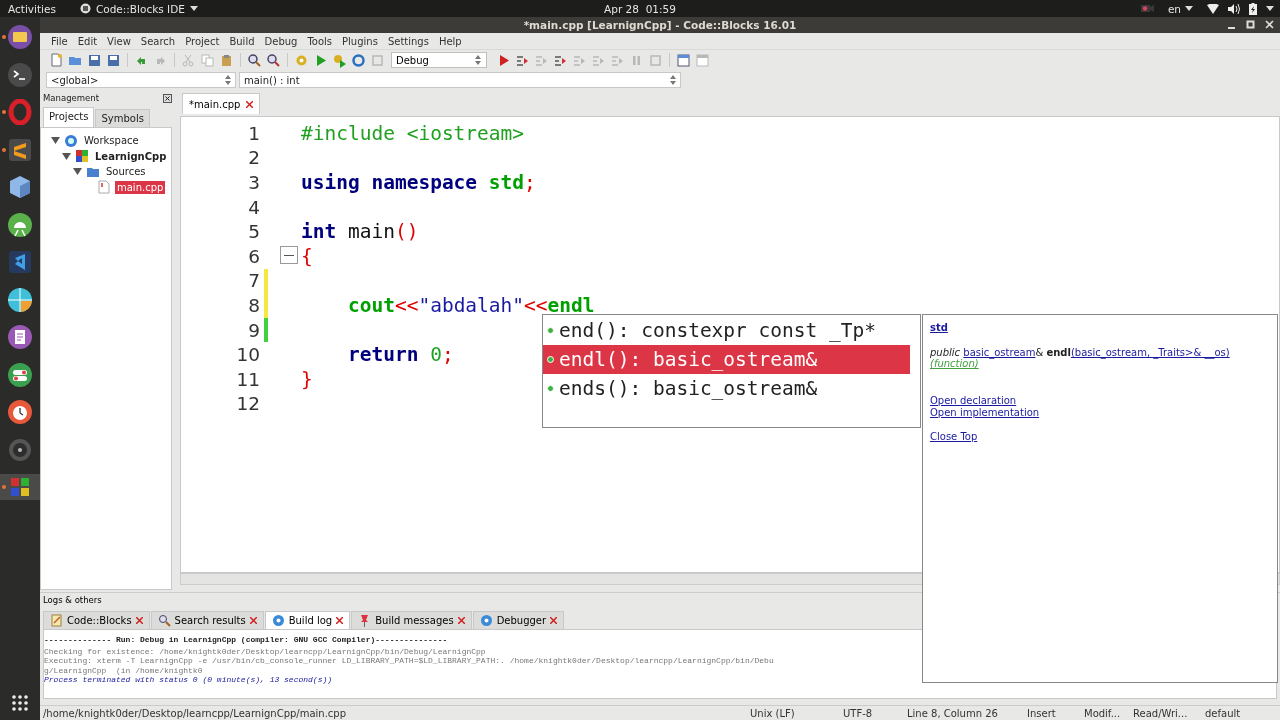 Image resolution: width=1280 pixels, height=720 pixels. I want to click on log-tab: Code::Blocks, so click(96, 620).